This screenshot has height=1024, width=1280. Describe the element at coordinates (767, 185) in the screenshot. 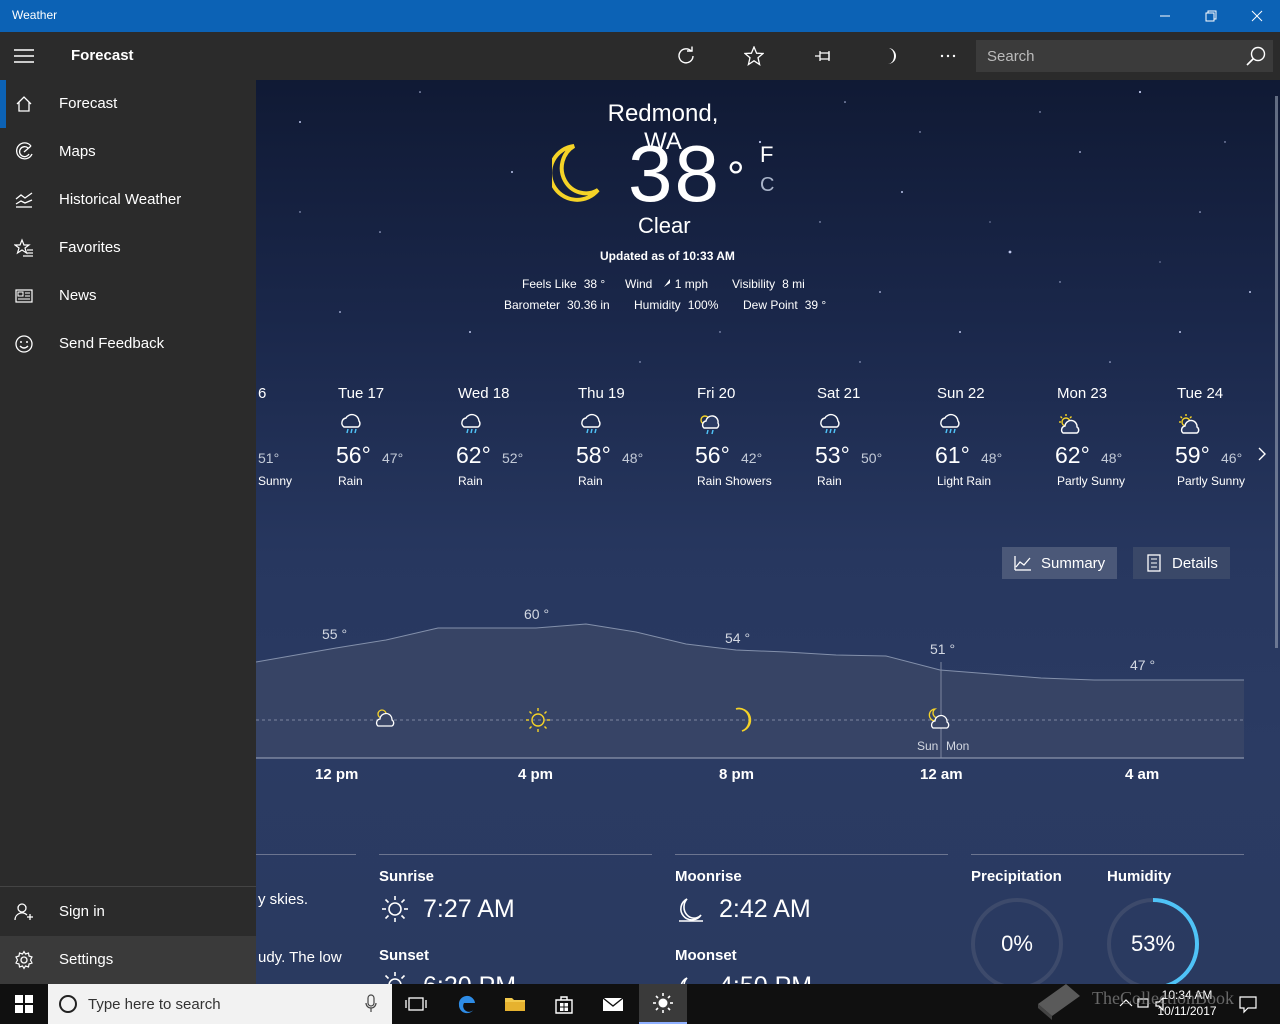

I see `unit-celsius: C` at that location.